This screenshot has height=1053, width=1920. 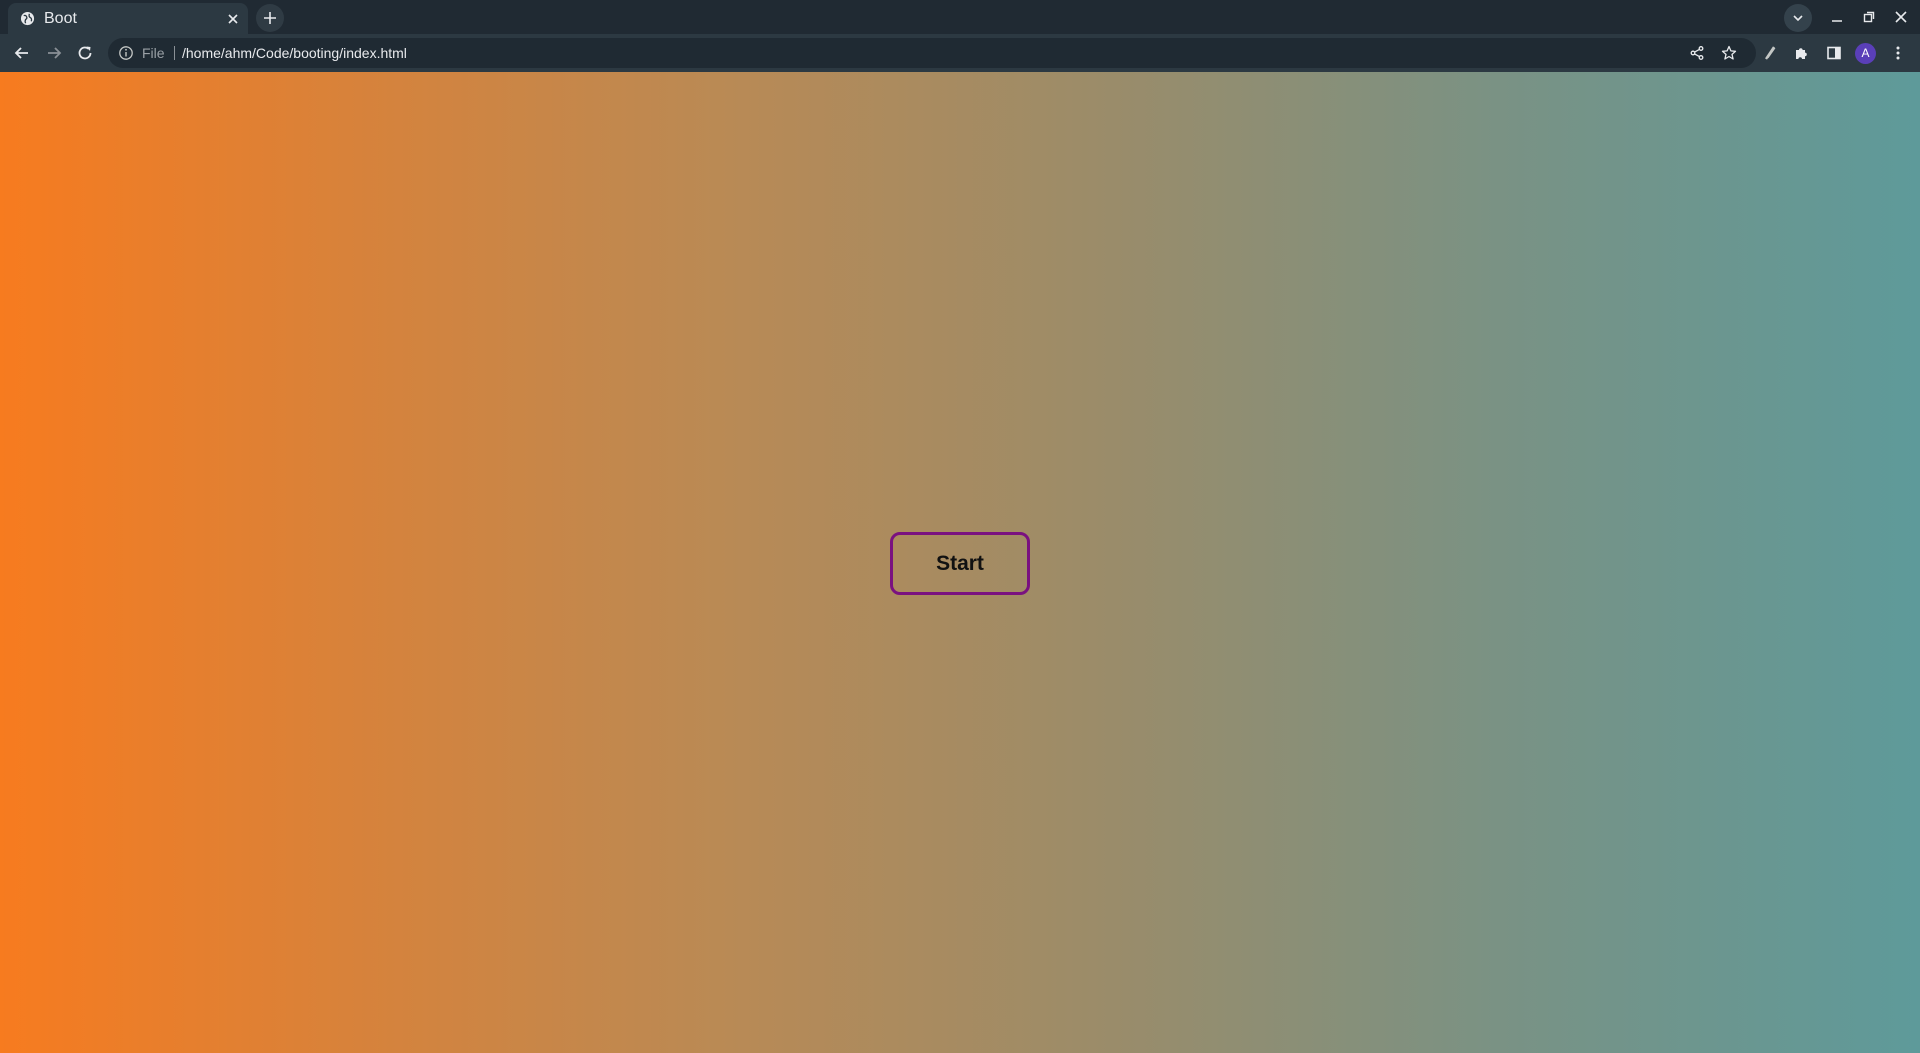 What do you see at coordinates (128, 18) in the screenshot?
I see `browser-tab: Boot` at bounding box center [128, 18].